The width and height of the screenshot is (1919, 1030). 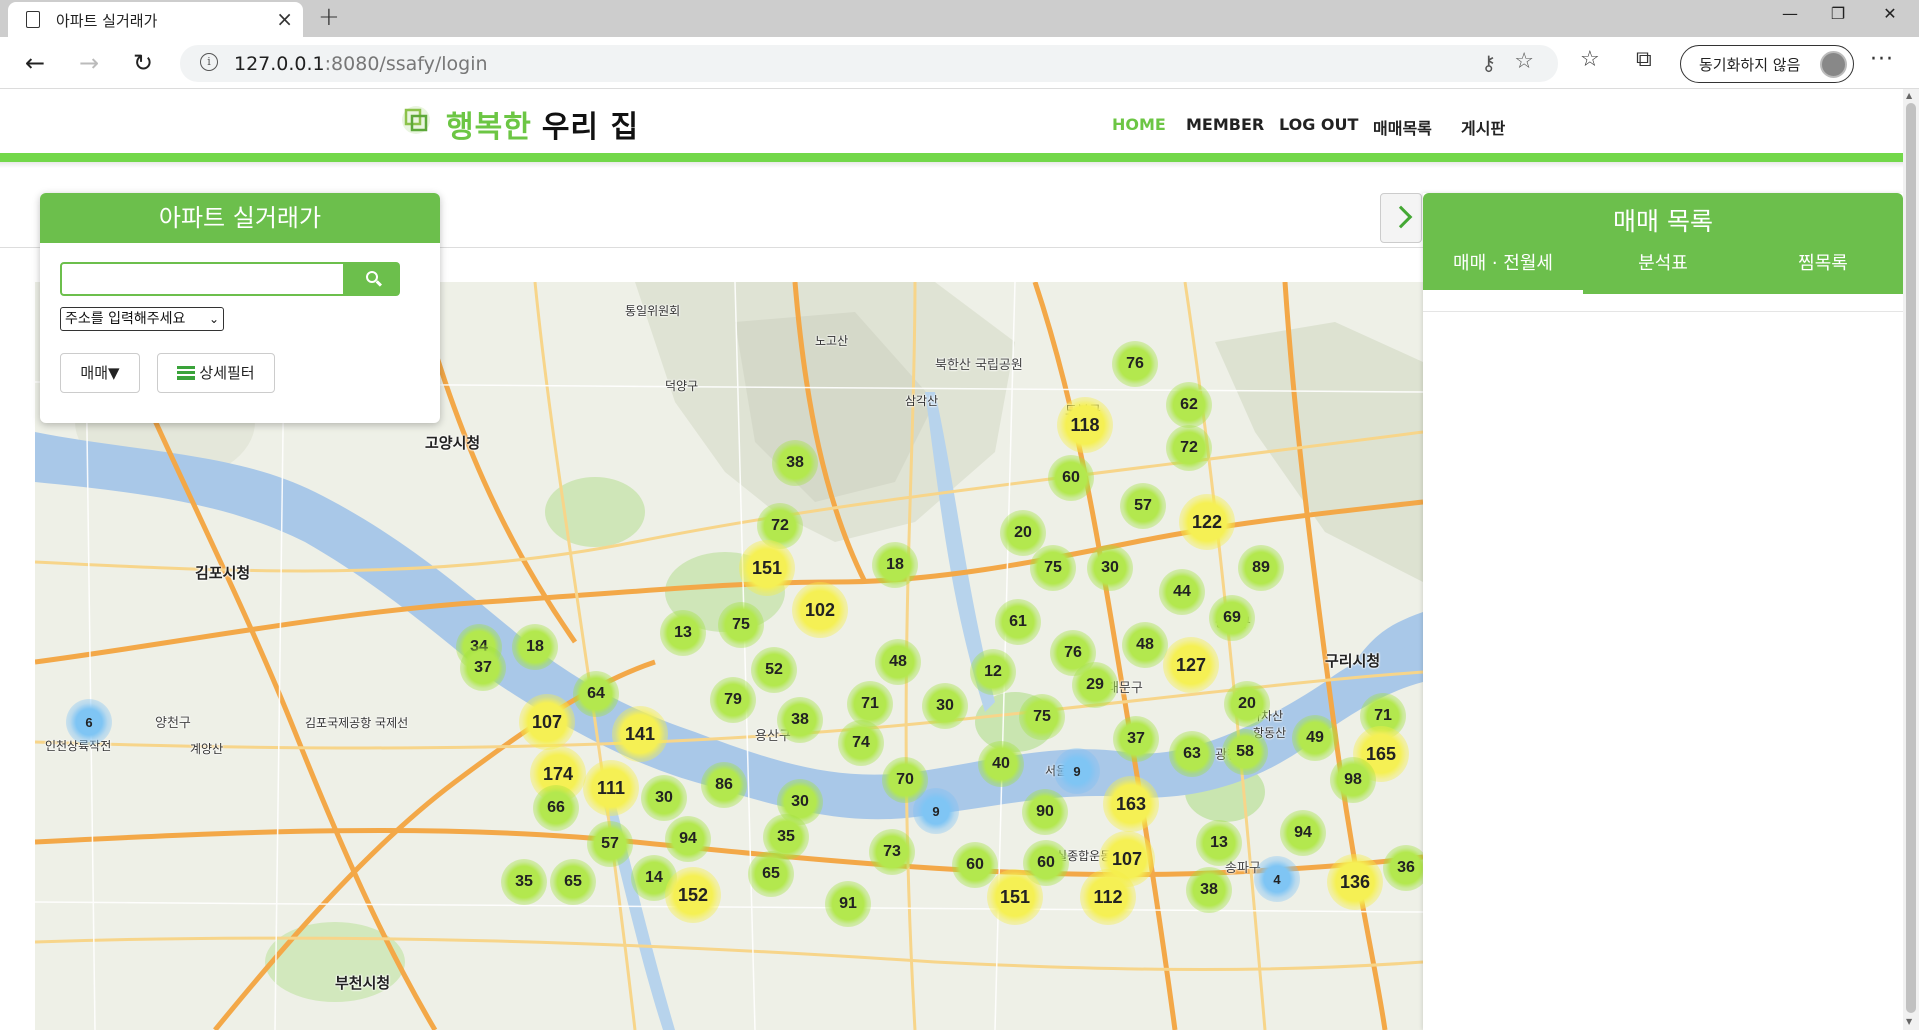 What do you see at coordinates (542, 124) in the screenshot?
I see `brand-title: 행복한 우리 집` at bounding box center [542, 124].